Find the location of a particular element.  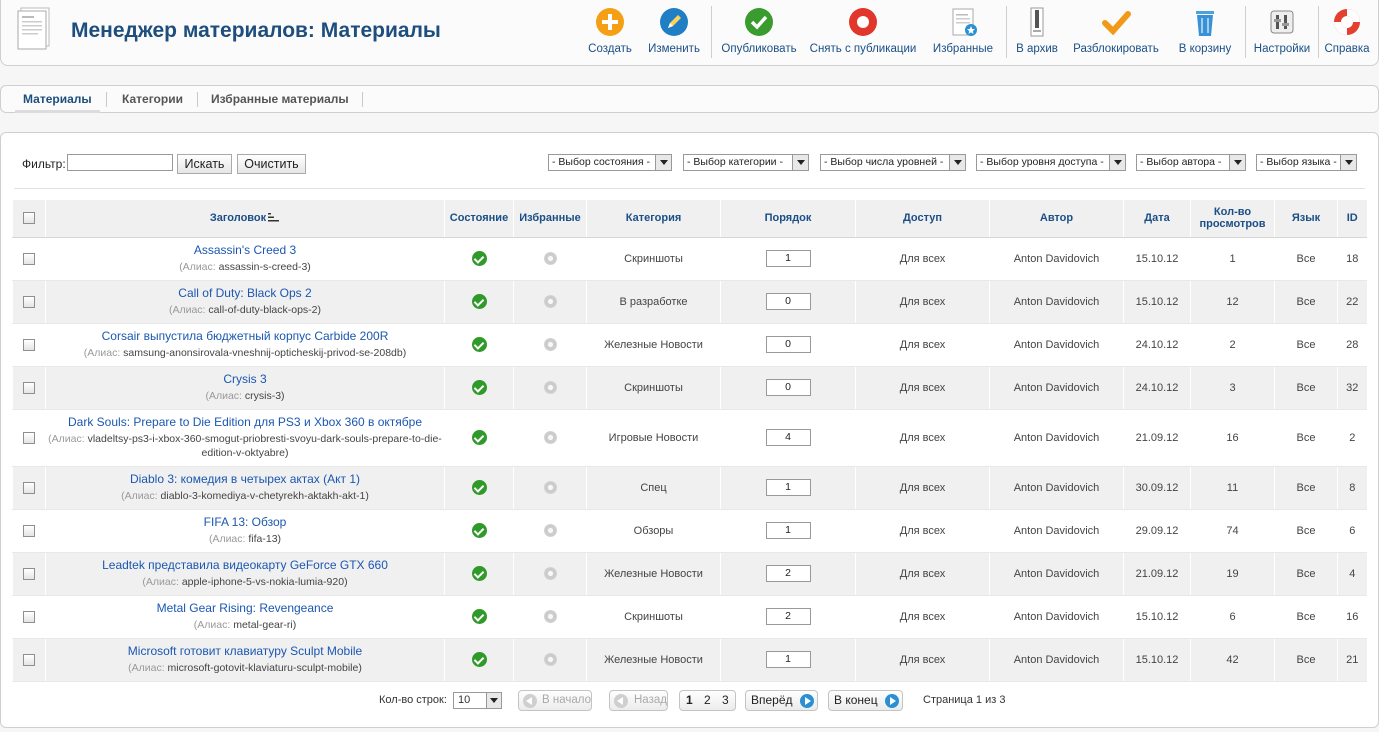

order-input: 4 is located at coordinates (788, 437).